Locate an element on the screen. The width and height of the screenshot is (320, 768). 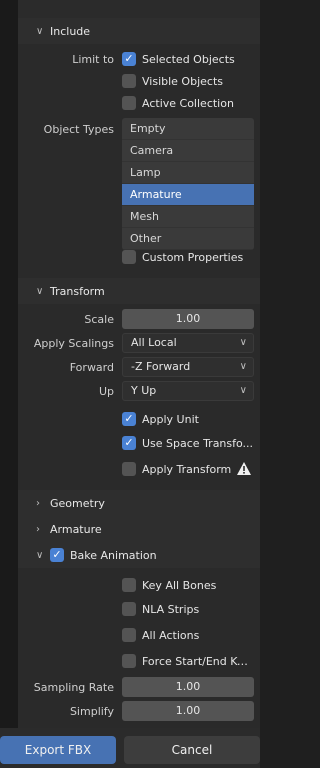
active-collection-toggle: Active Collection is located at coordinates (188, 103).